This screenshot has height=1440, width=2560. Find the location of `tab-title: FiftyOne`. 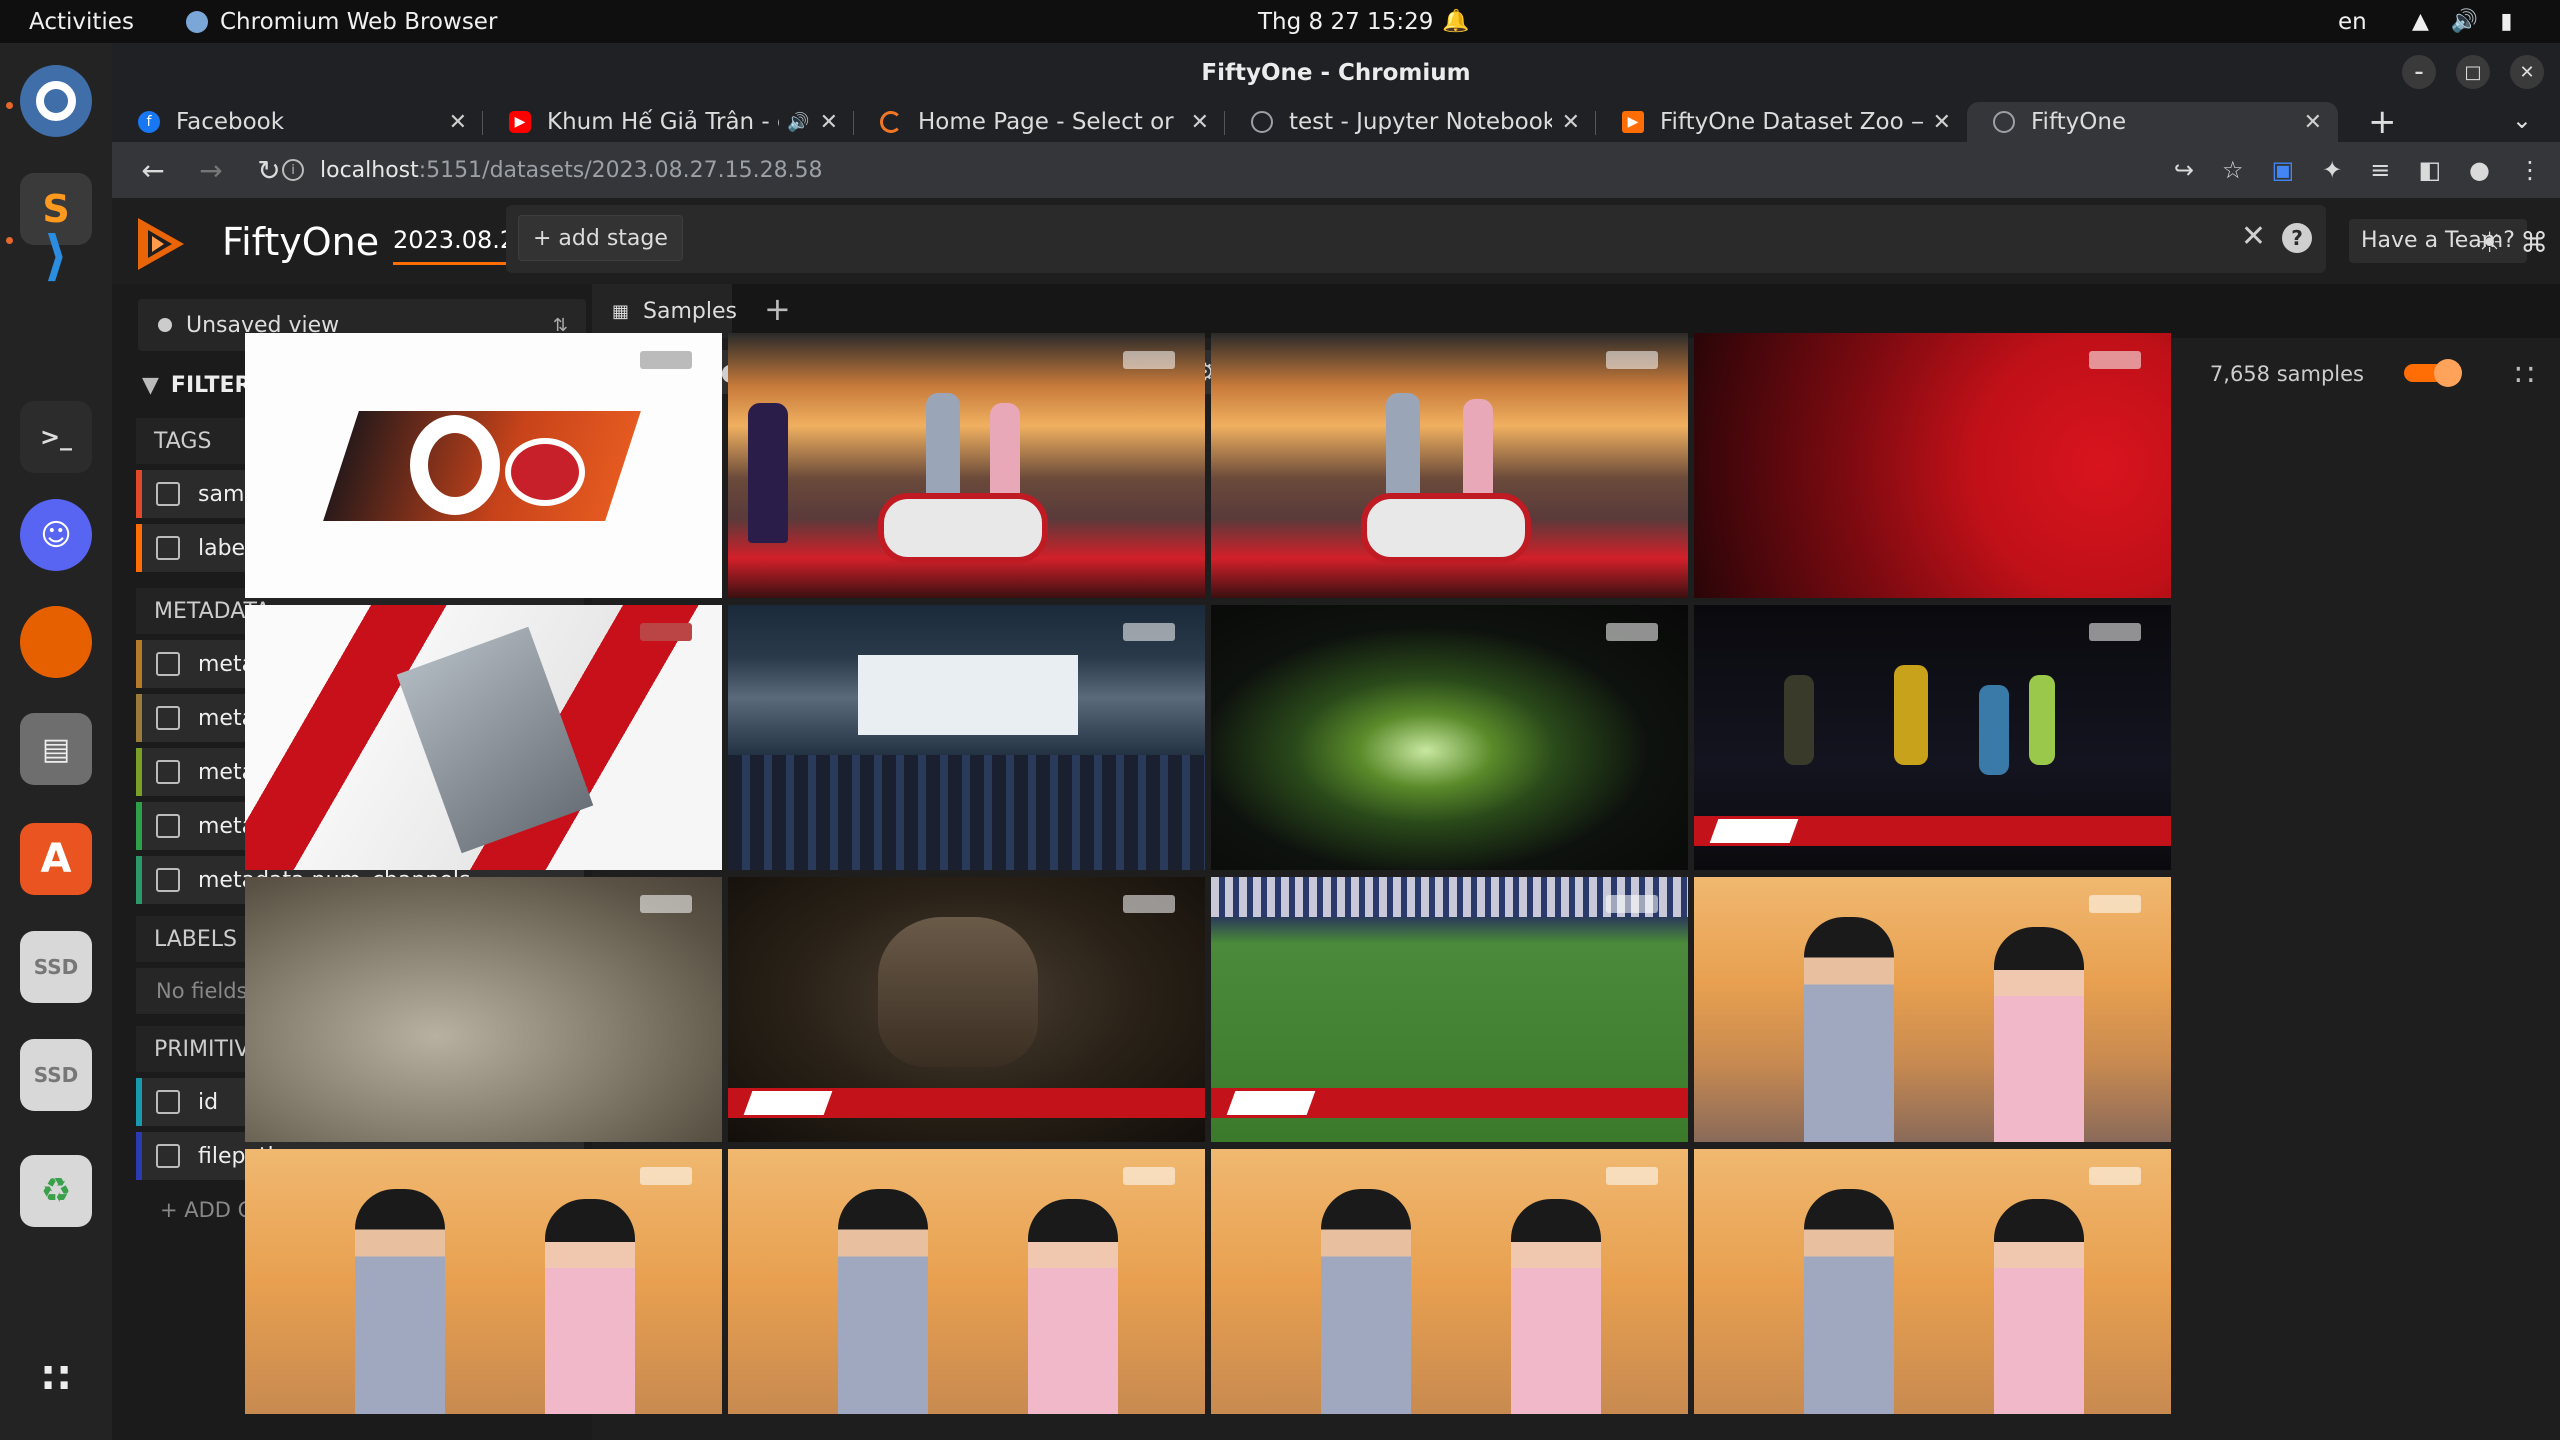

tab-title: FiftyOne is located at coordinates (2079, 122).